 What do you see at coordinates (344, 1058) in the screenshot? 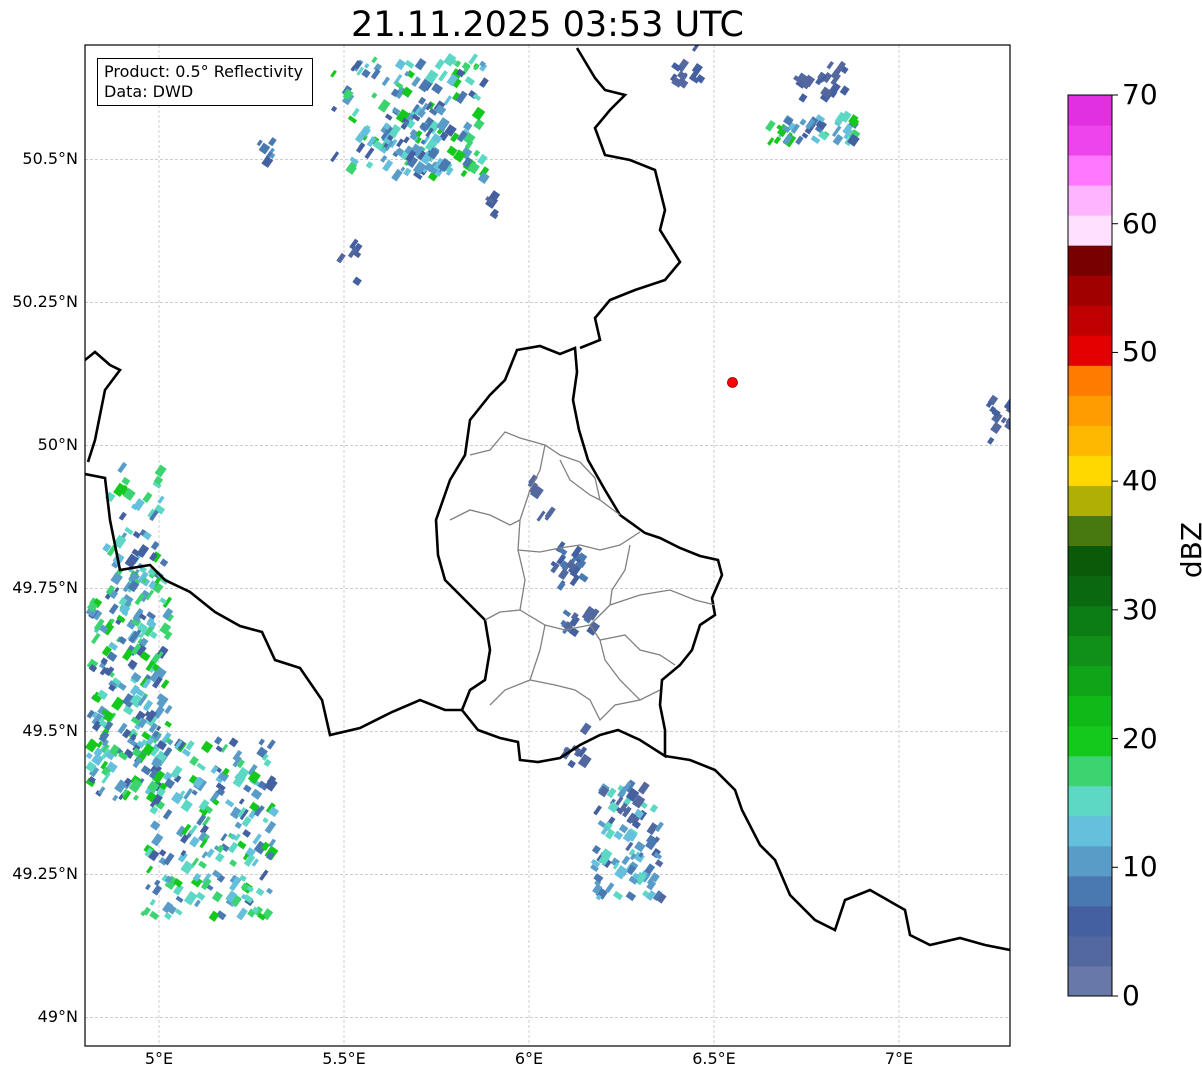
I see `lon-label: 5.5°E` at bounding box center [344, 1058].